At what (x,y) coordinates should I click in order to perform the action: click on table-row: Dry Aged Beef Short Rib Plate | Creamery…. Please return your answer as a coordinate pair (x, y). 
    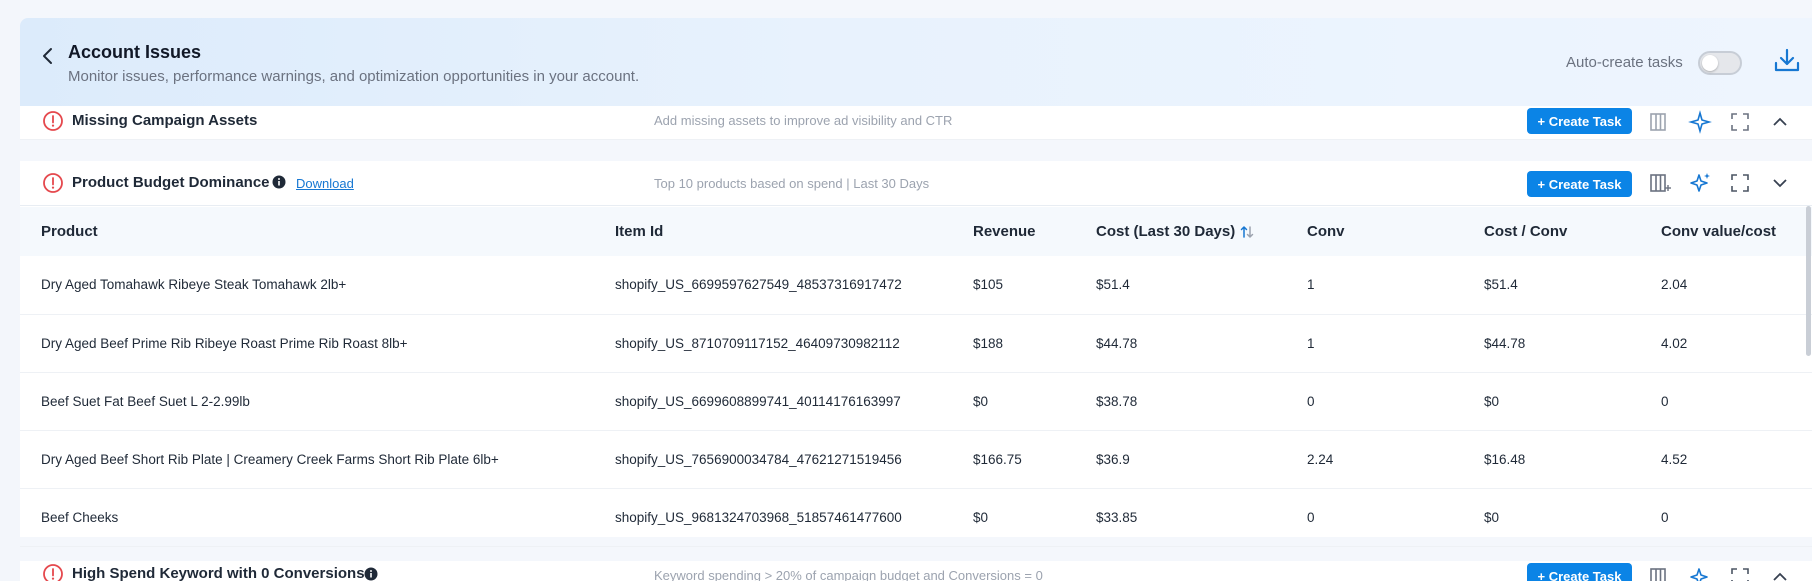
    Looking at the image, I should click on (916, 459).